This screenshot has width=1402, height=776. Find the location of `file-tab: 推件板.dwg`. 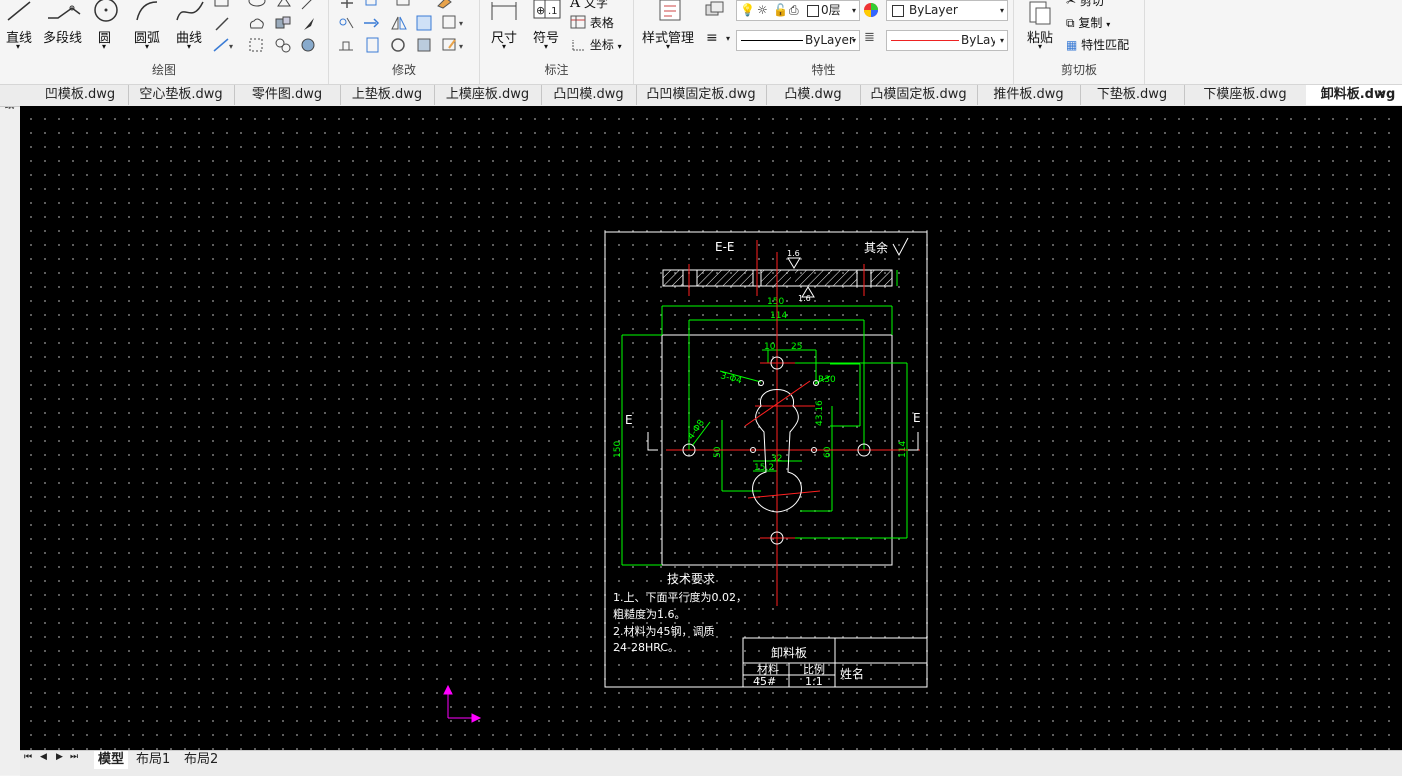

file-tab: 推件板.dwg is located at coordinates (1029, 95).